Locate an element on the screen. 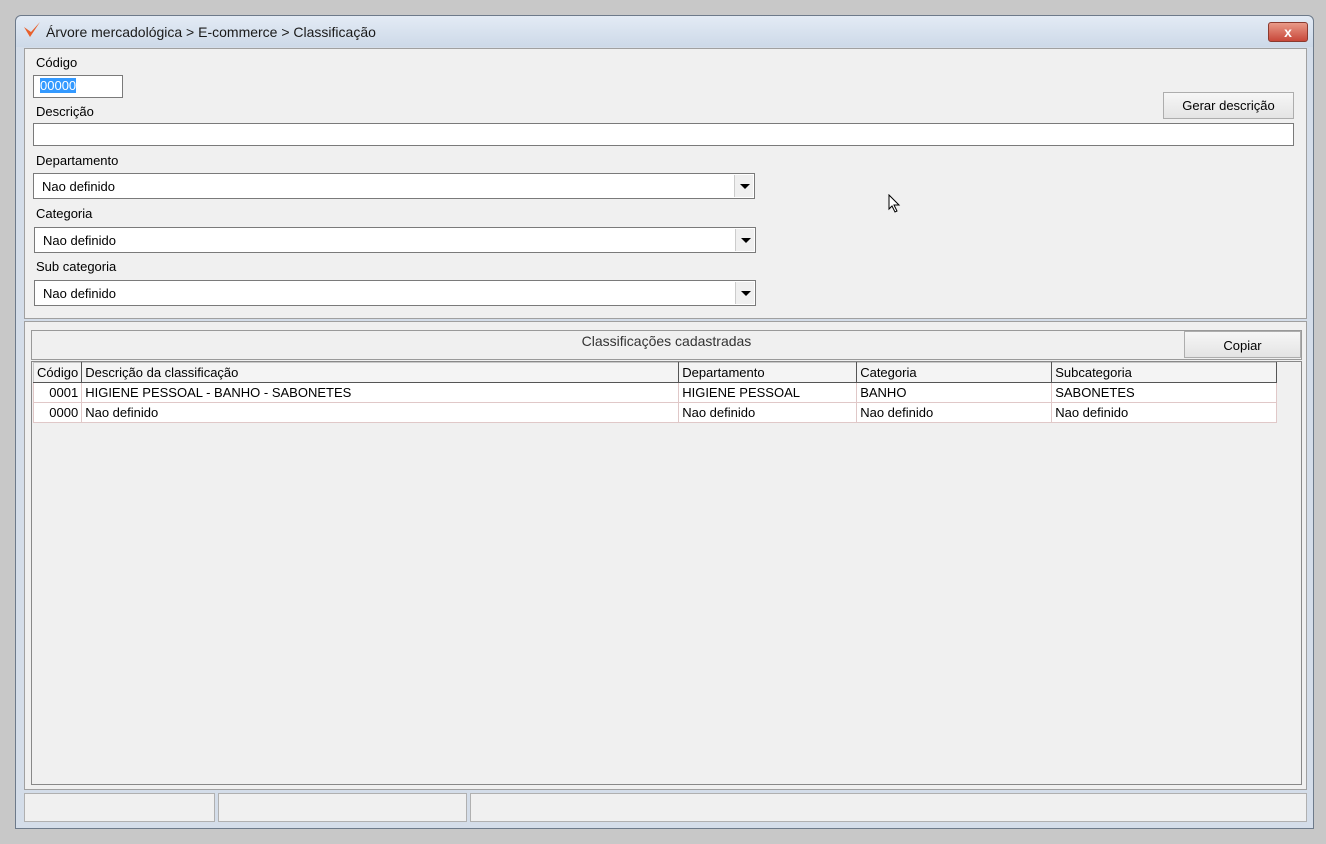  descricao-label: Descrição is located at coordinates (65, 111).